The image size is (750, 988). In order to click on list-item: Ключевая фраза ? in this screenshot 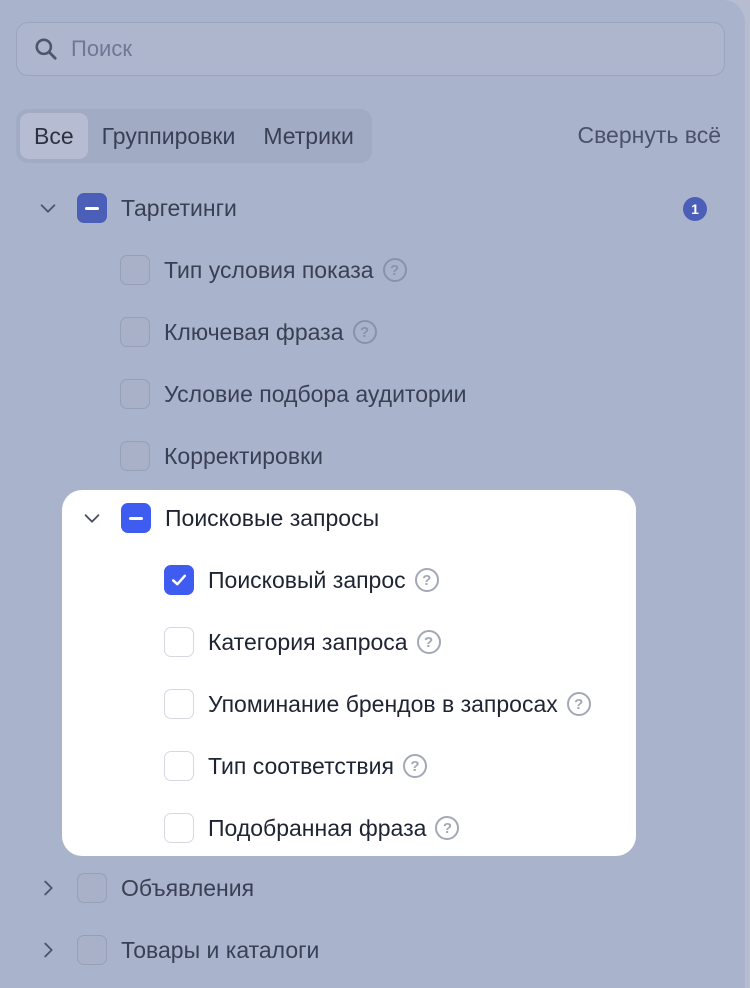, I will do `click(248, 332)`.